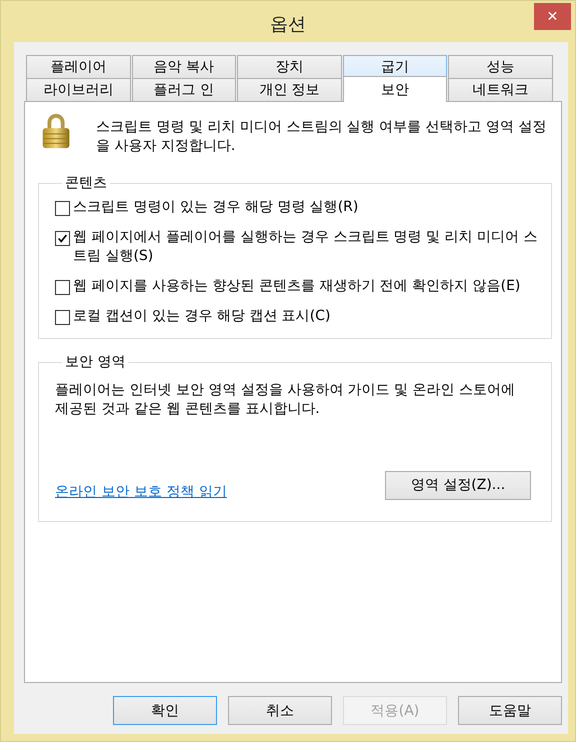  What do you see at coordinates (296, 286) in the screenshot?
I see `checkbox-label: 웹 페이지를 사용하는 향상된 콘텐츠를 재생하기 전에 확인하지 않음(E)` at bounding box center [296, 286].